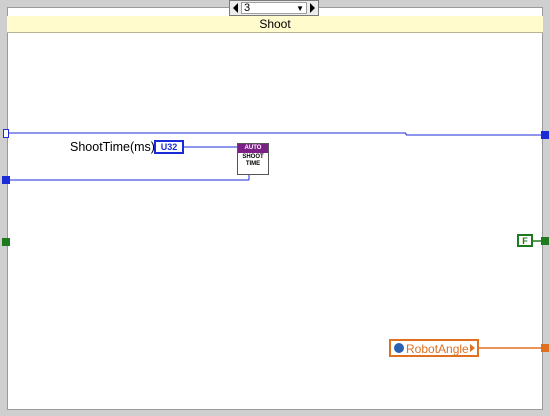  I want to click on false-constant: F, so click(525, 240).